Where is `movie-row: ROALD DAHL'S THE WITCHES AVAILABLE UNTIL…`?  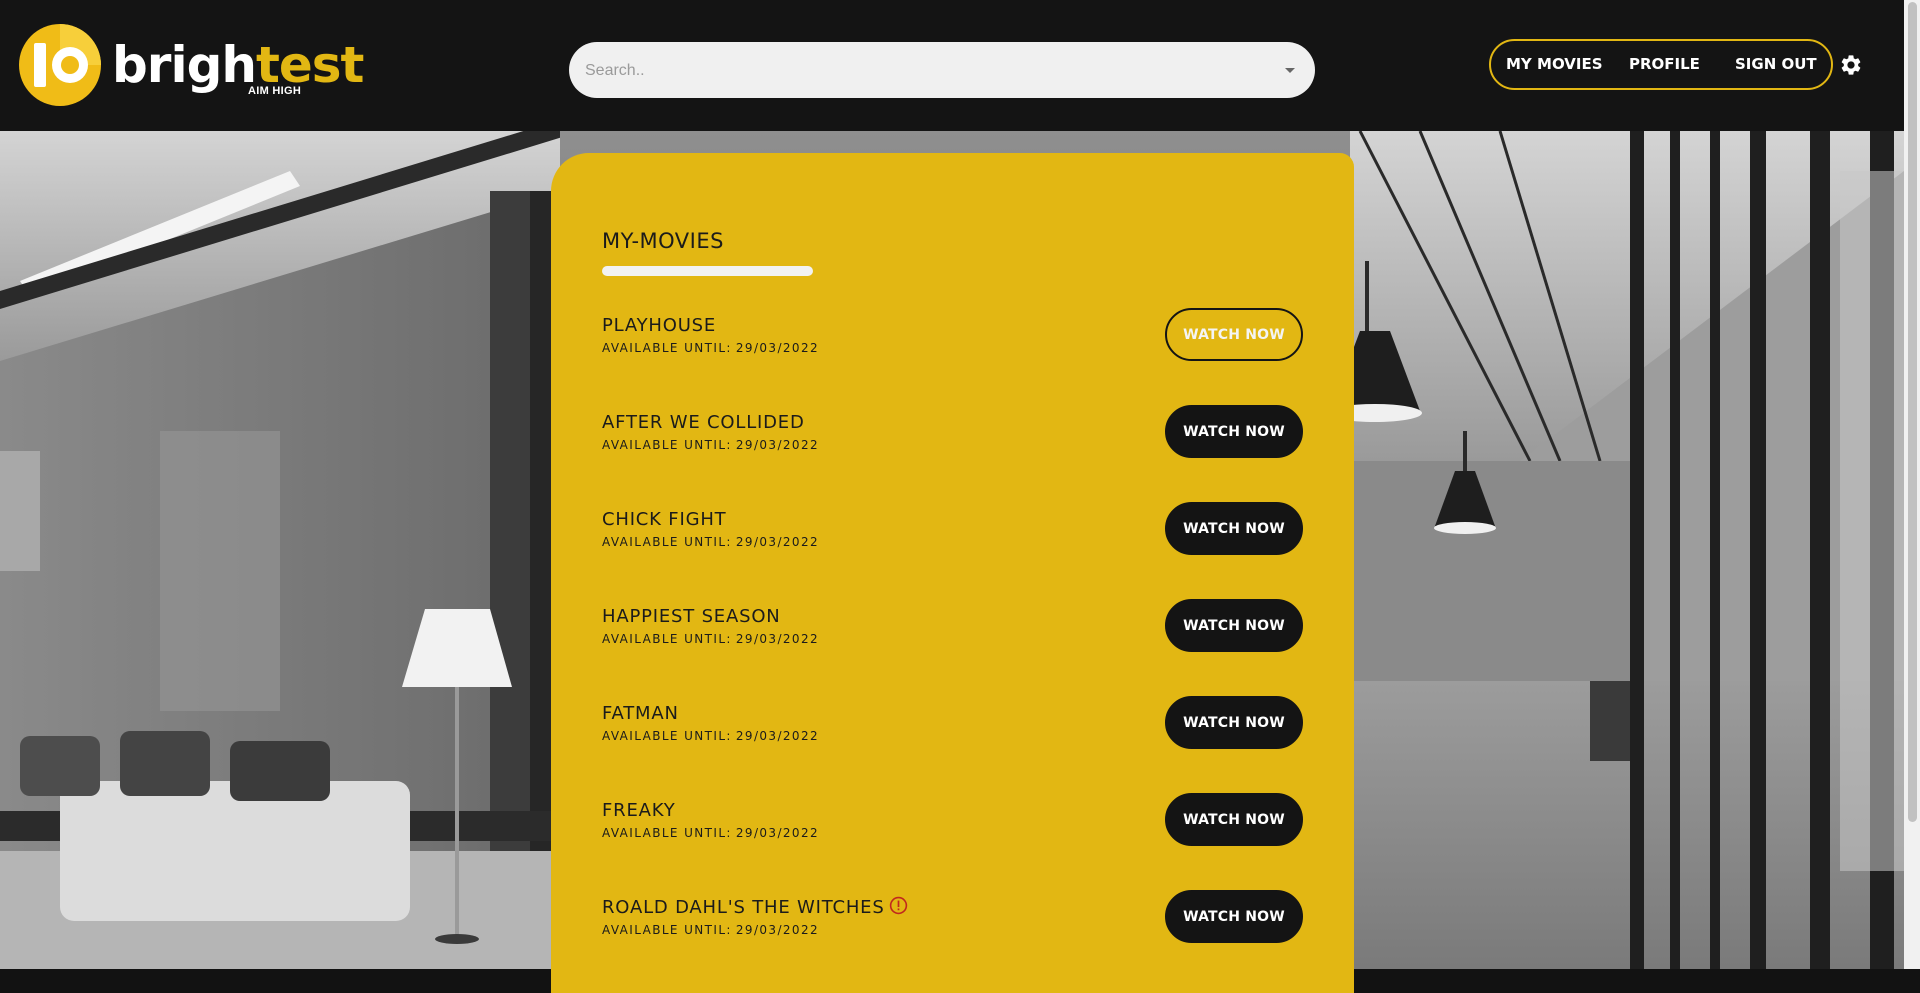 movie-row: ROALD DAHL'S THE WITCHES AVAILABLE UNTIL… is located at coordinates (953, 923).